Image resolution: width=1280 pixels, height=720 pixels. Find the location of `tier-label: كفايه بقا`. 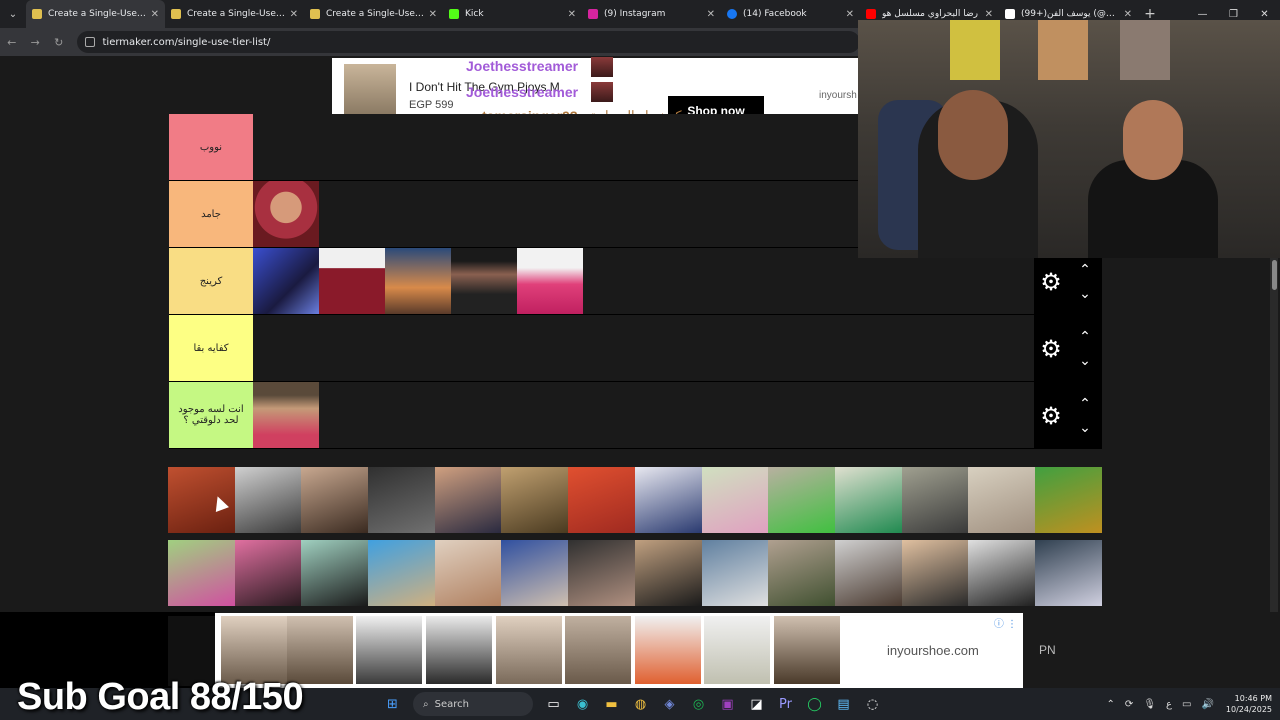

tier-label: كفايه بقا is located at coordinates (211, 348).